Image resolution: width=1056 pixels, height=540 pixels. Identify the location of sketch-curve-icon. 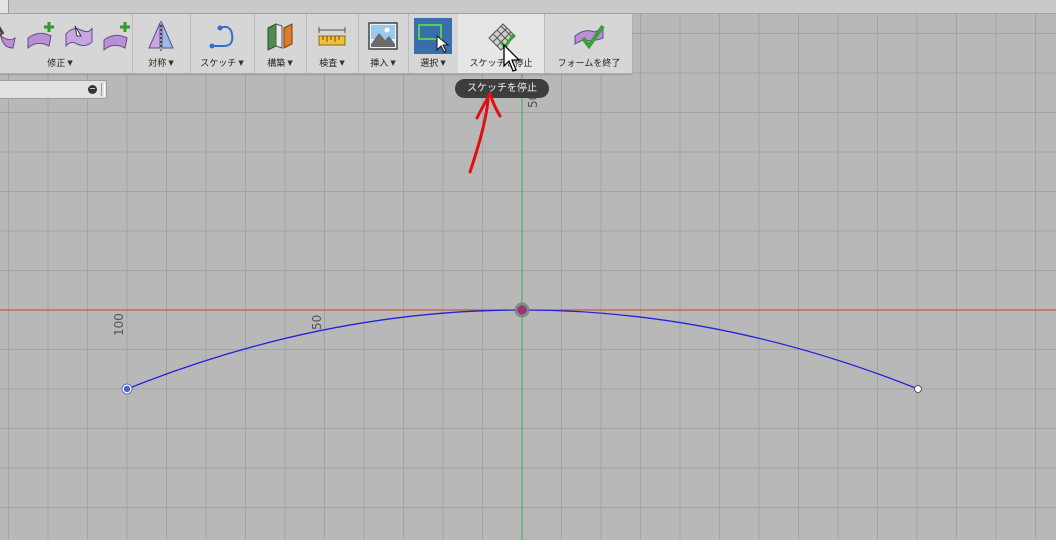
(222, 36).